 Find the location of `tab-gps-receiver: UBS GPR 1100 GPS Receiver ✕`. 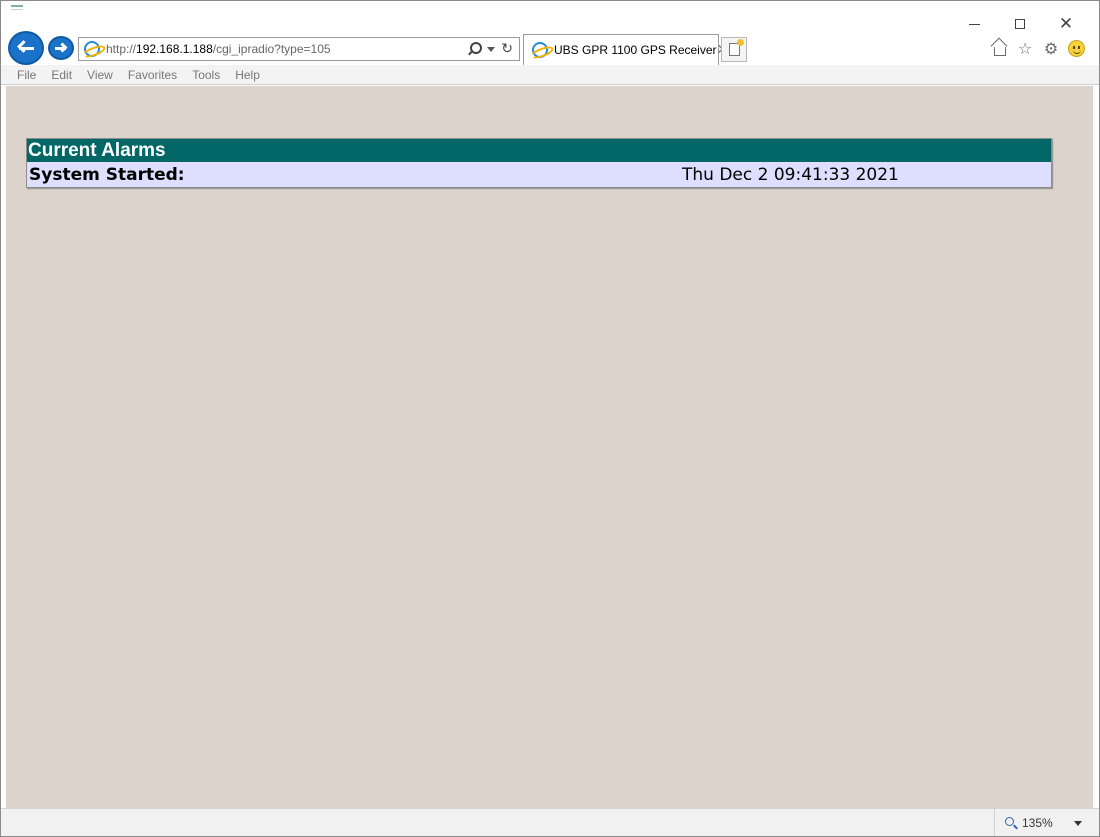

tab-gps-receiver: UBS GPR 1100 GPS Receiver ✕ is located at coordinates (625, 49).